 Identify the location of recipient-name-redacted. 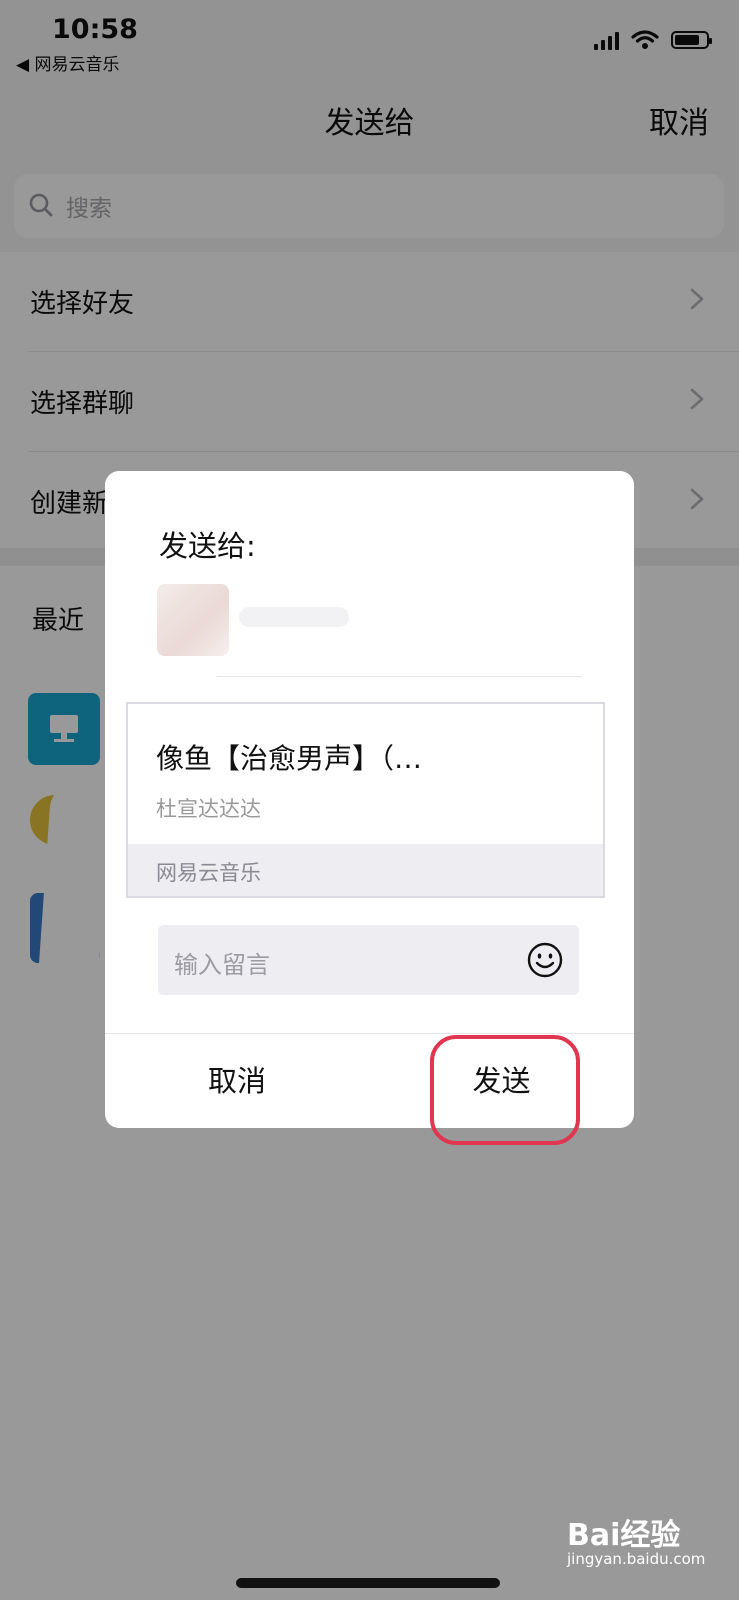
(294, 617).